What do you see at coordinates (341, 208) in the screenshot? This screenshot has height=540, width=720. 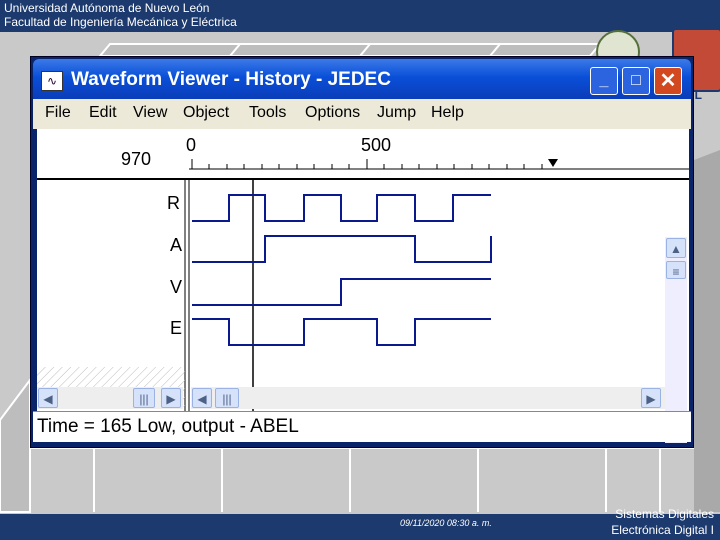 I see `waveform-r` at bounding box center [341, 208].